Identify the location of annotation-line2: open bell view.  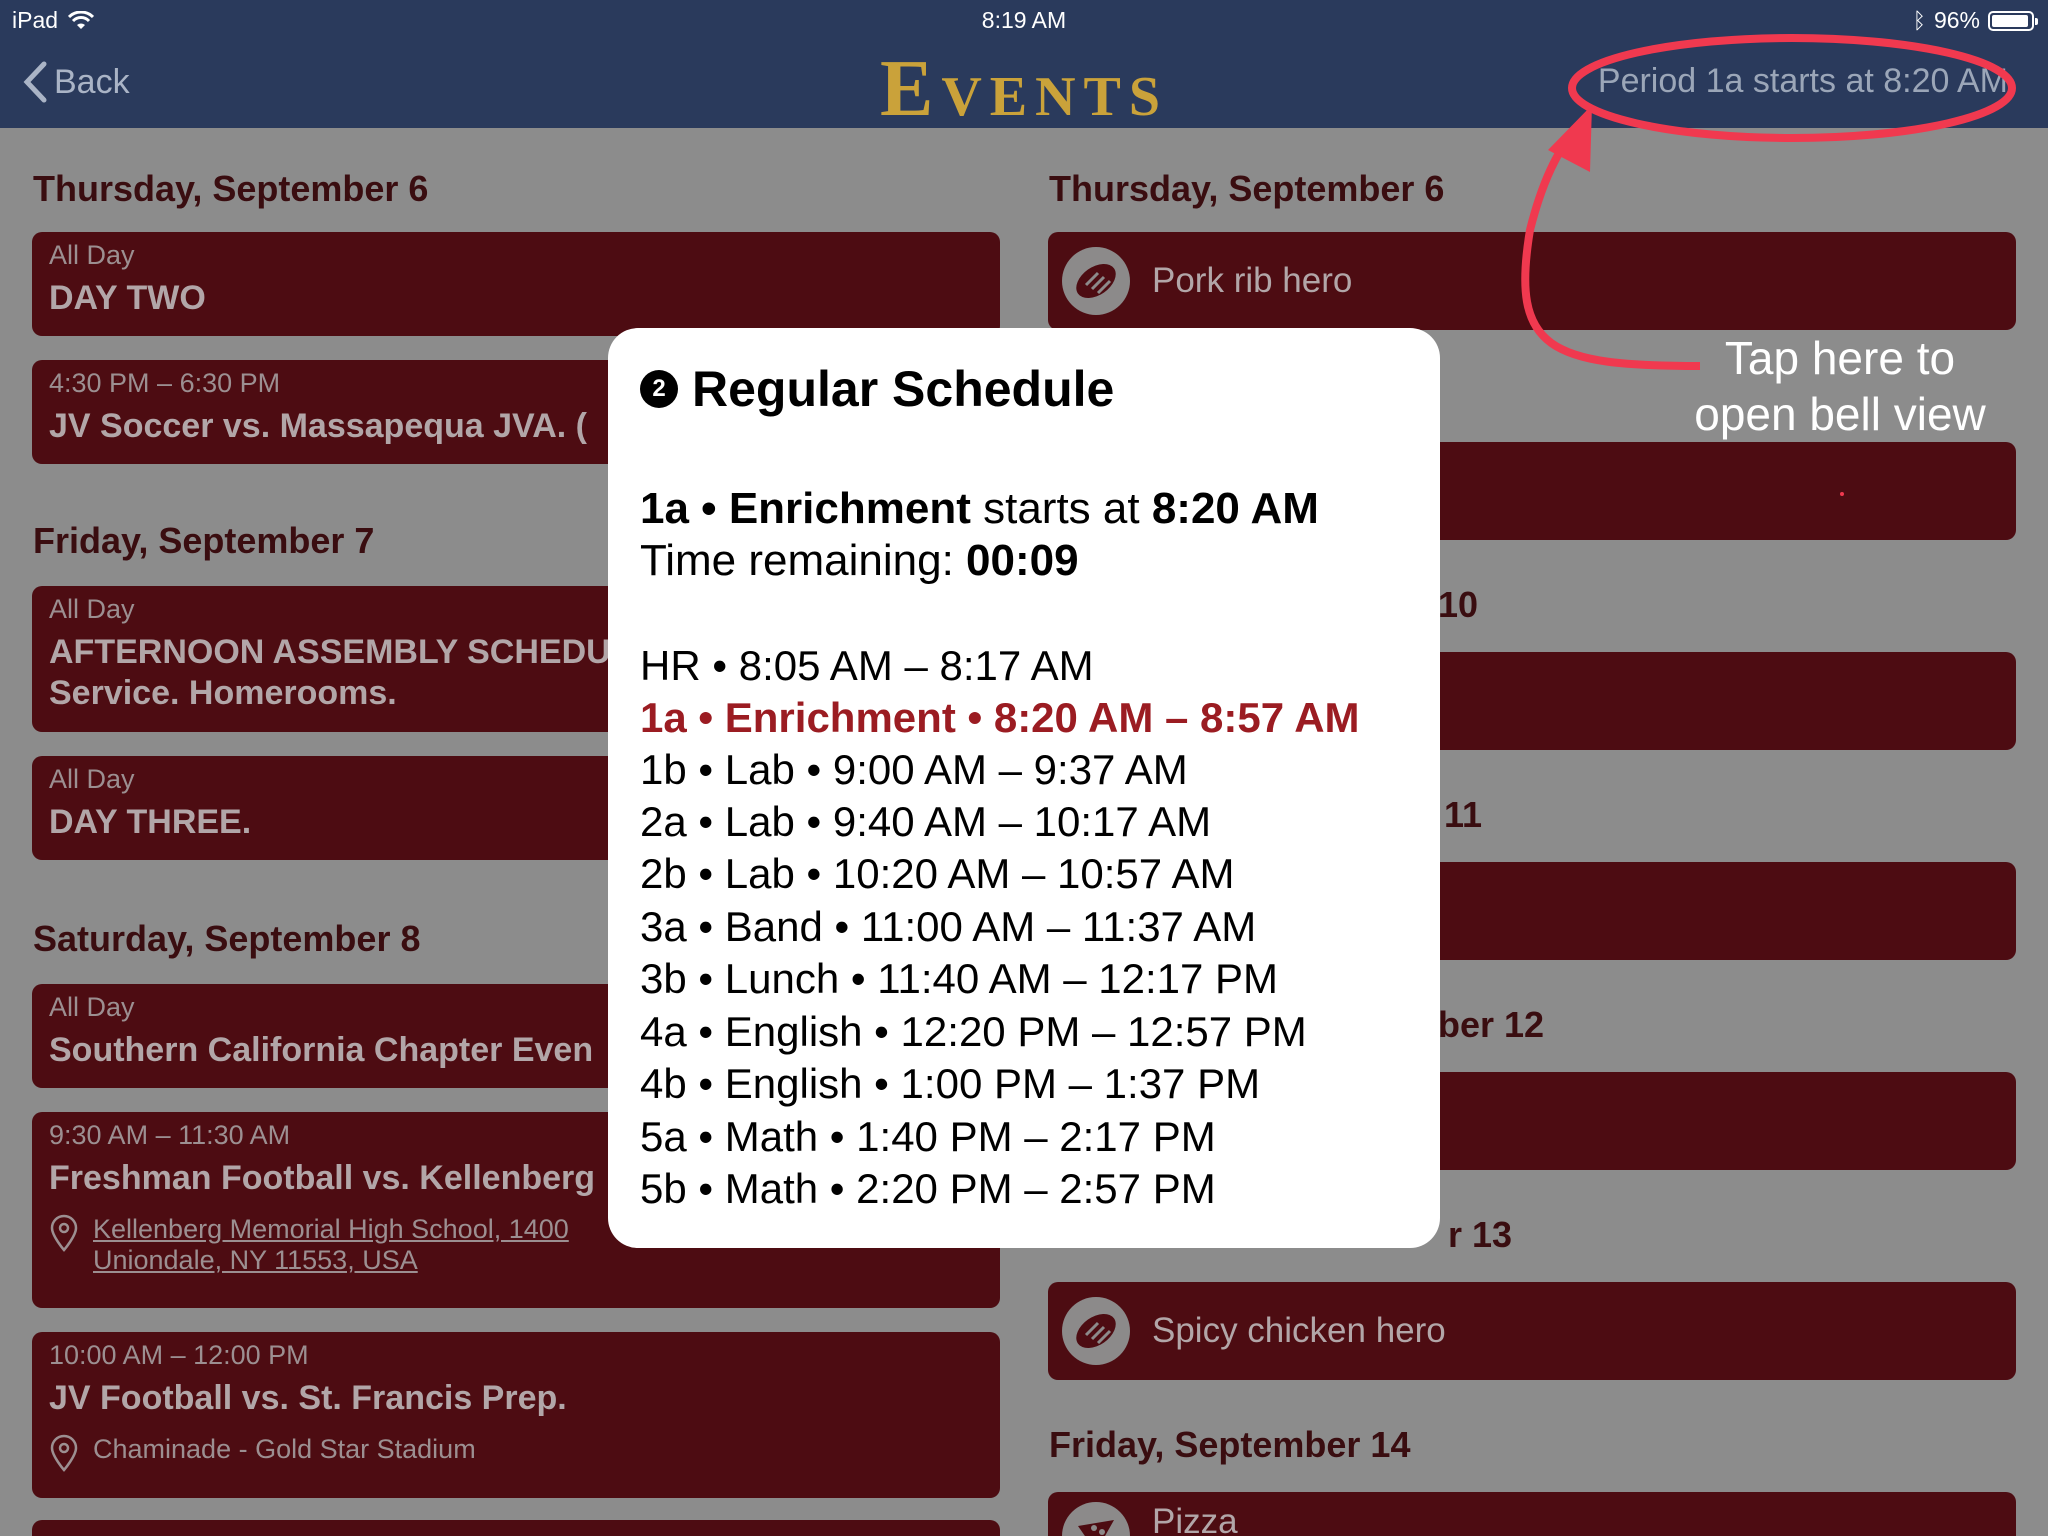
(1840, 414).